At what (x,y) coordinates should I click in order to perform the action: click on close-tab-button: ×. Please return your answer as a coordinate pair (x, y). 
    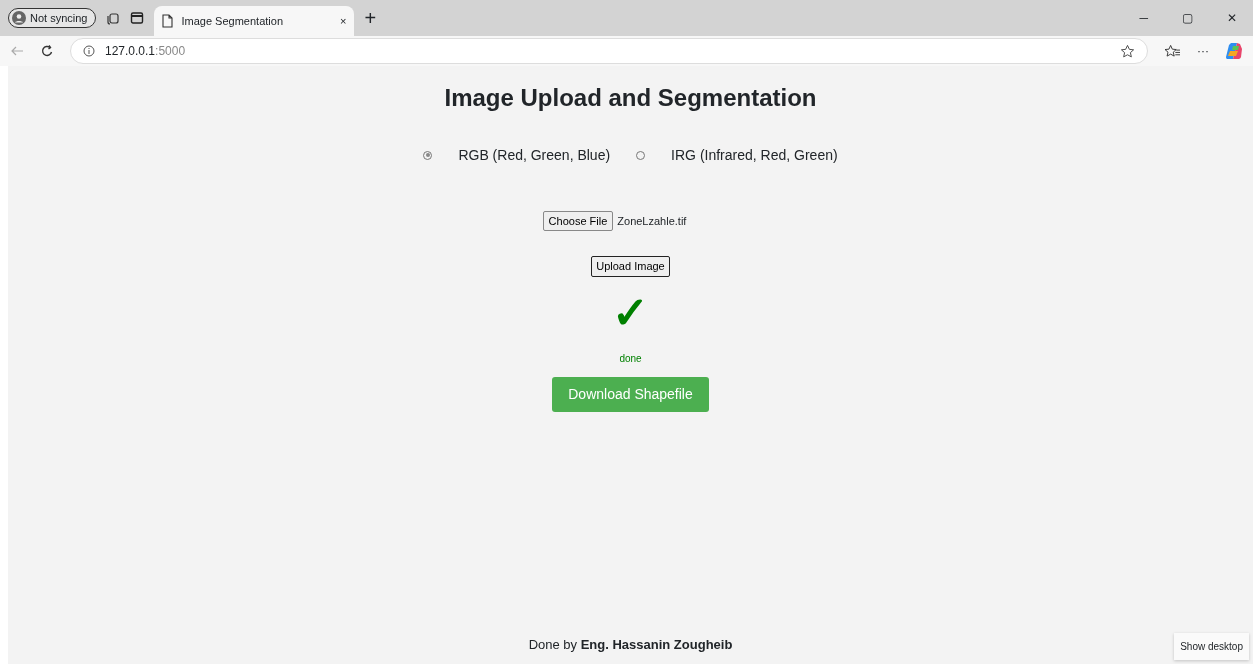
    Looking at the image, I should click on (343, 21).